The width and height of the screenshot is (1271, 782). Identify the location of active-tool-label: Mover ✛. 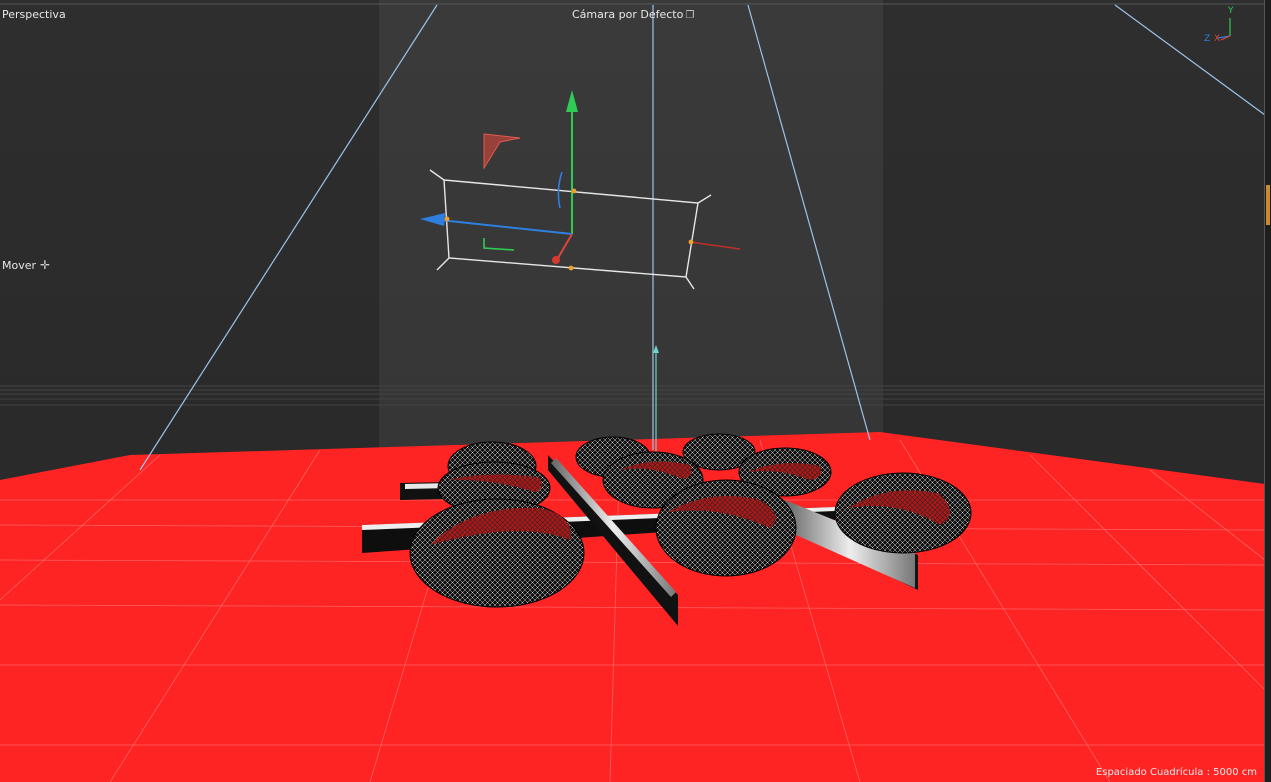
(26, 265).